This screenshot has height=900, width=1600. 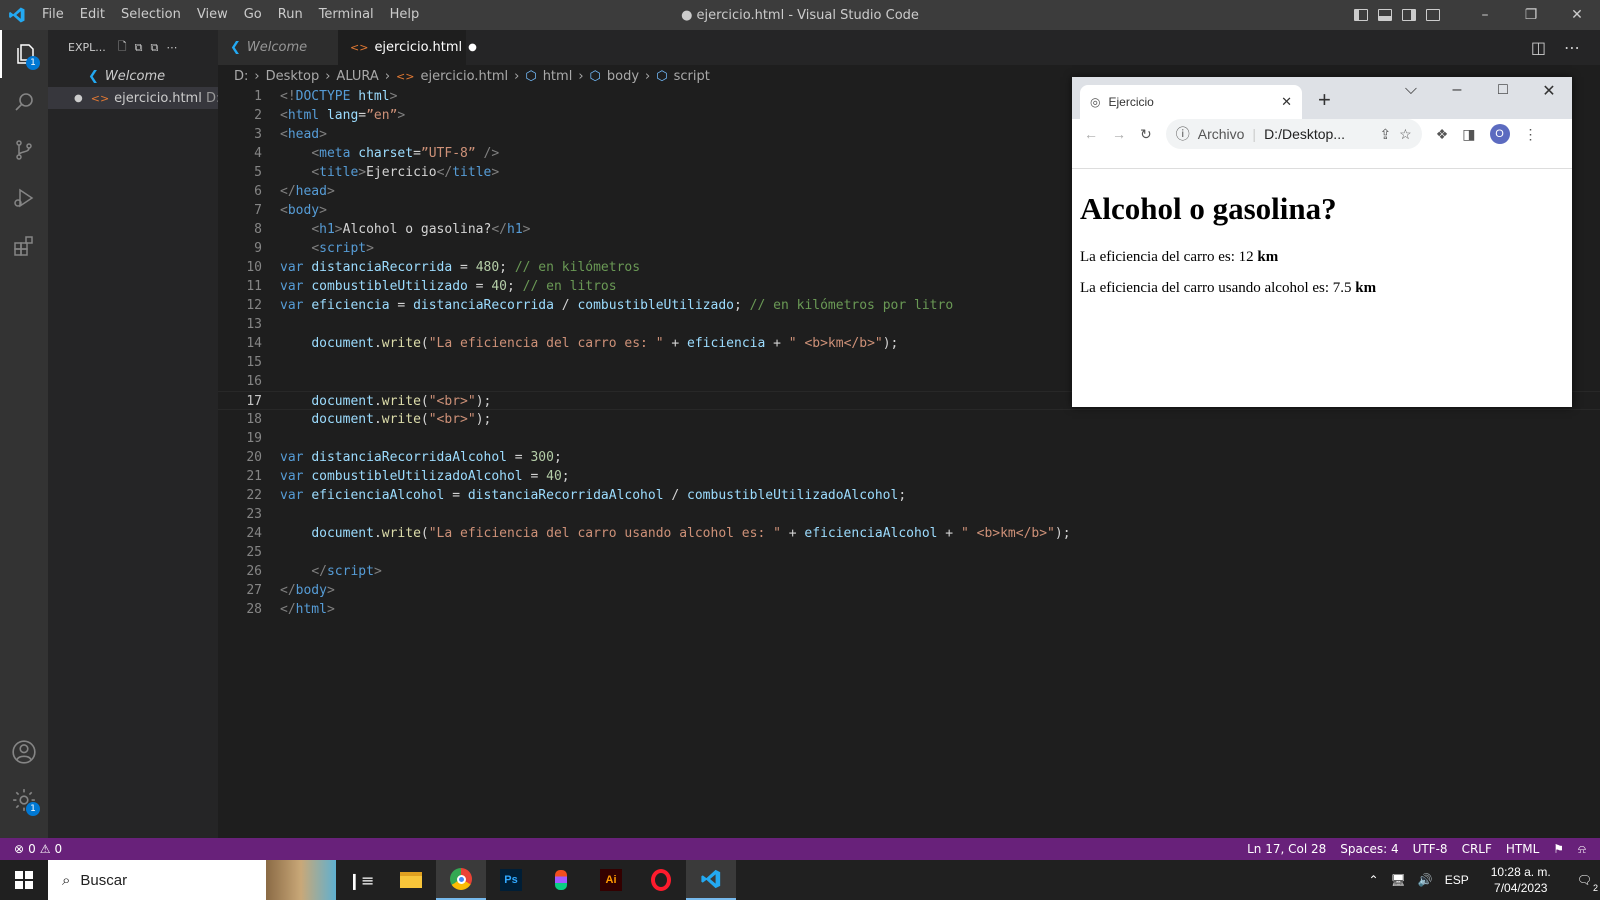 What do you see at coordinates (253, 15) in the screenshot?
I see `menu-go: Go` at bounding box center [253, 15].